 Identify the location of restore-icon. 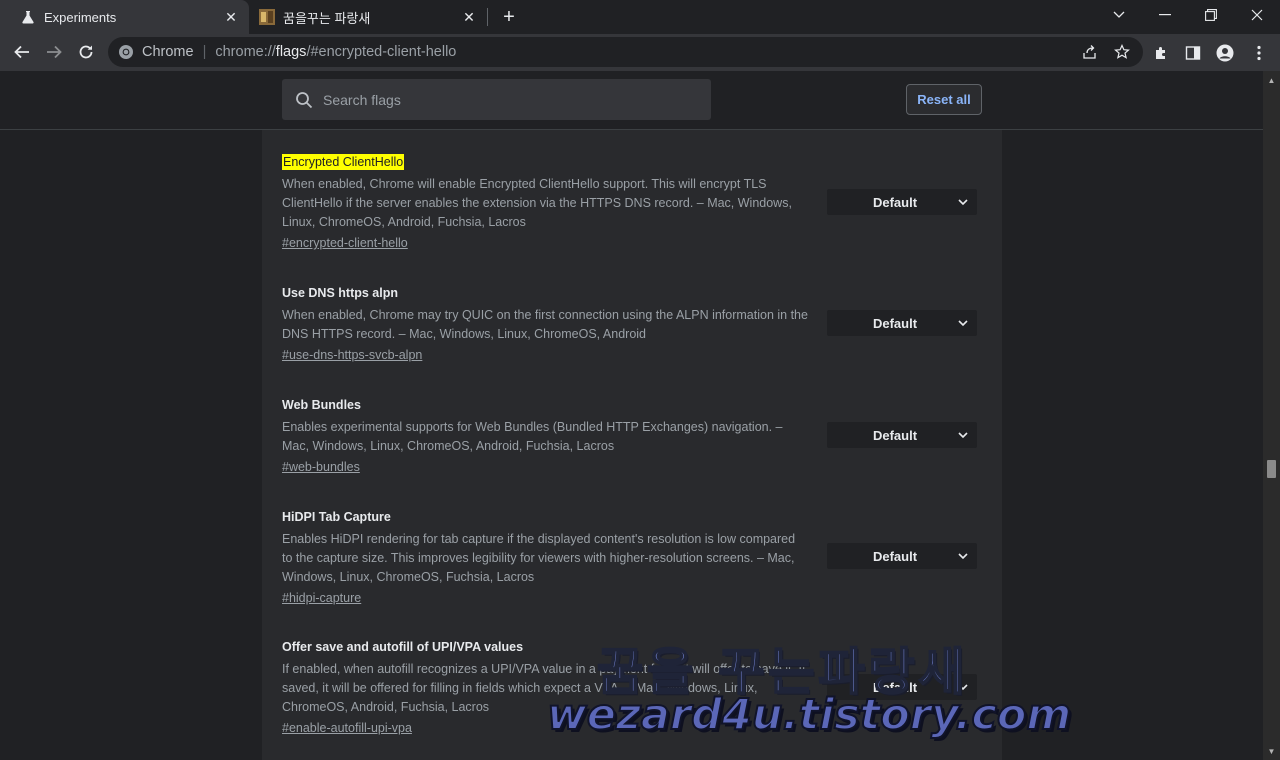
(1211, 15).